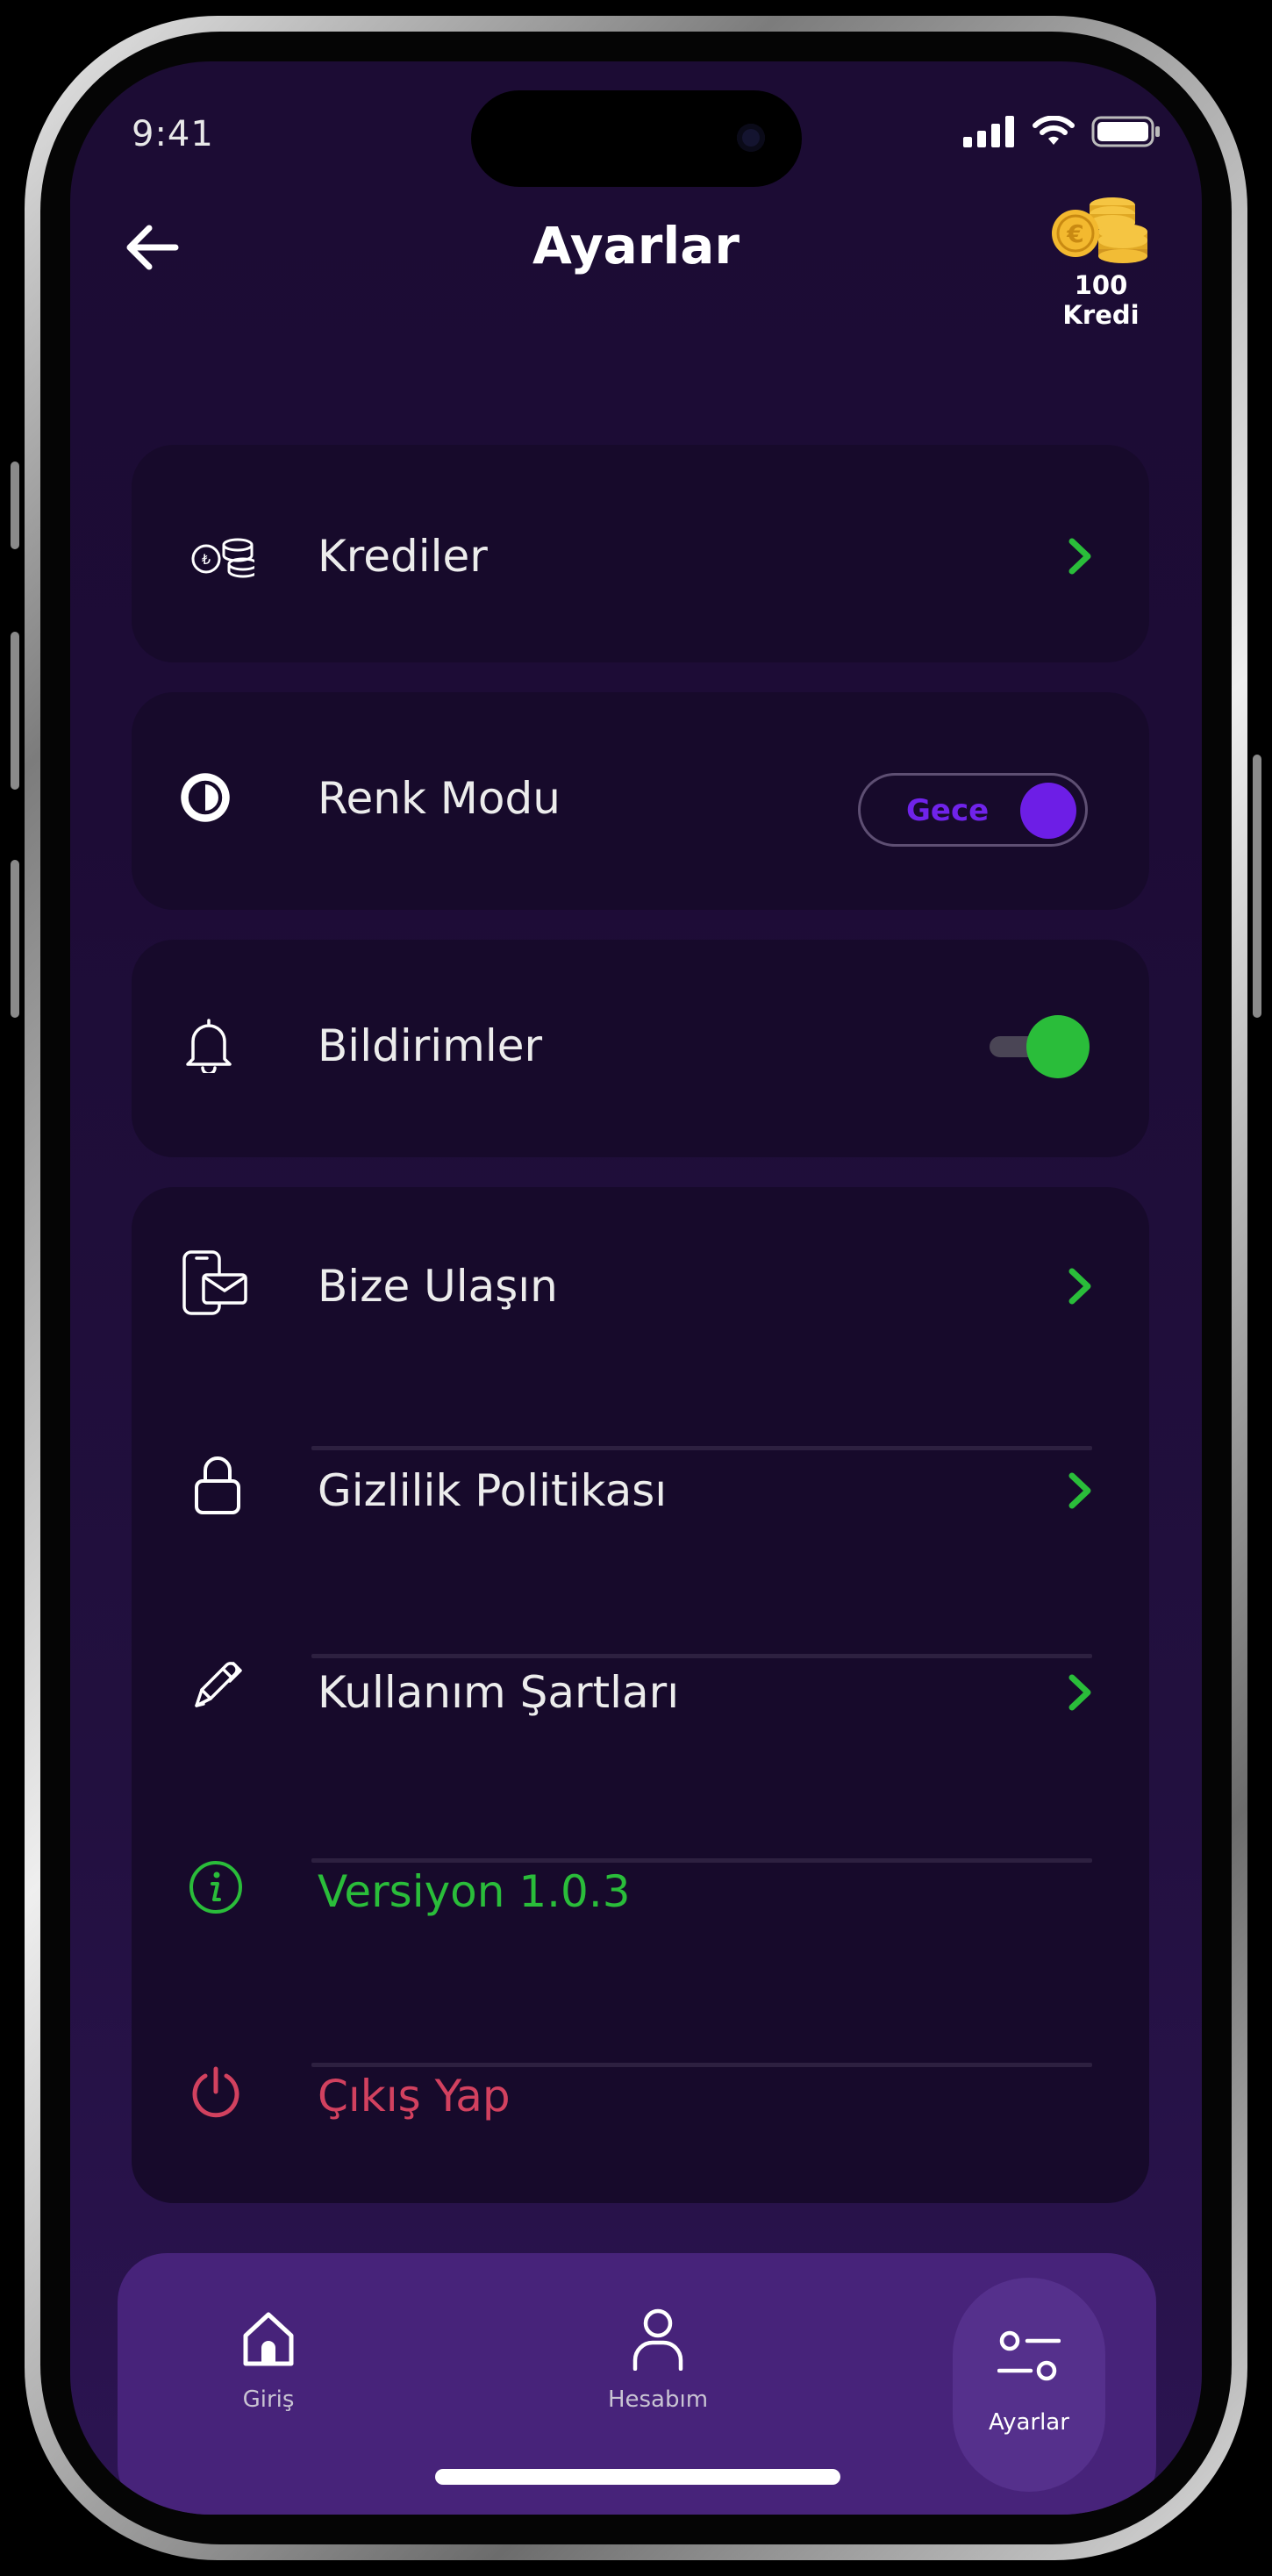  What do you see at coordinates (636, 138) in the screenshot?
I see `dynamic-island` at bounding box center [636, 138].